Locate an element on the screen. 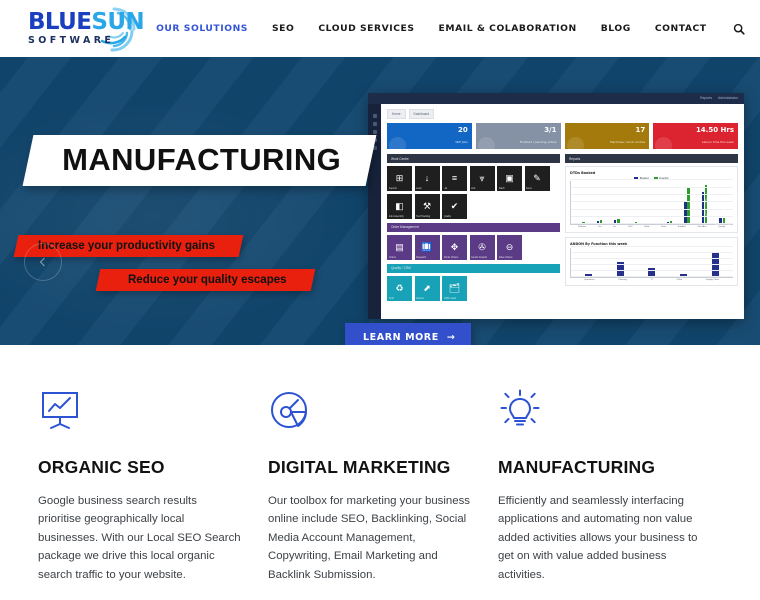 Image resolution: width=760 pixels, height=600 pixels. tile-load: ↓ Load is located at coordinates (427, 178).